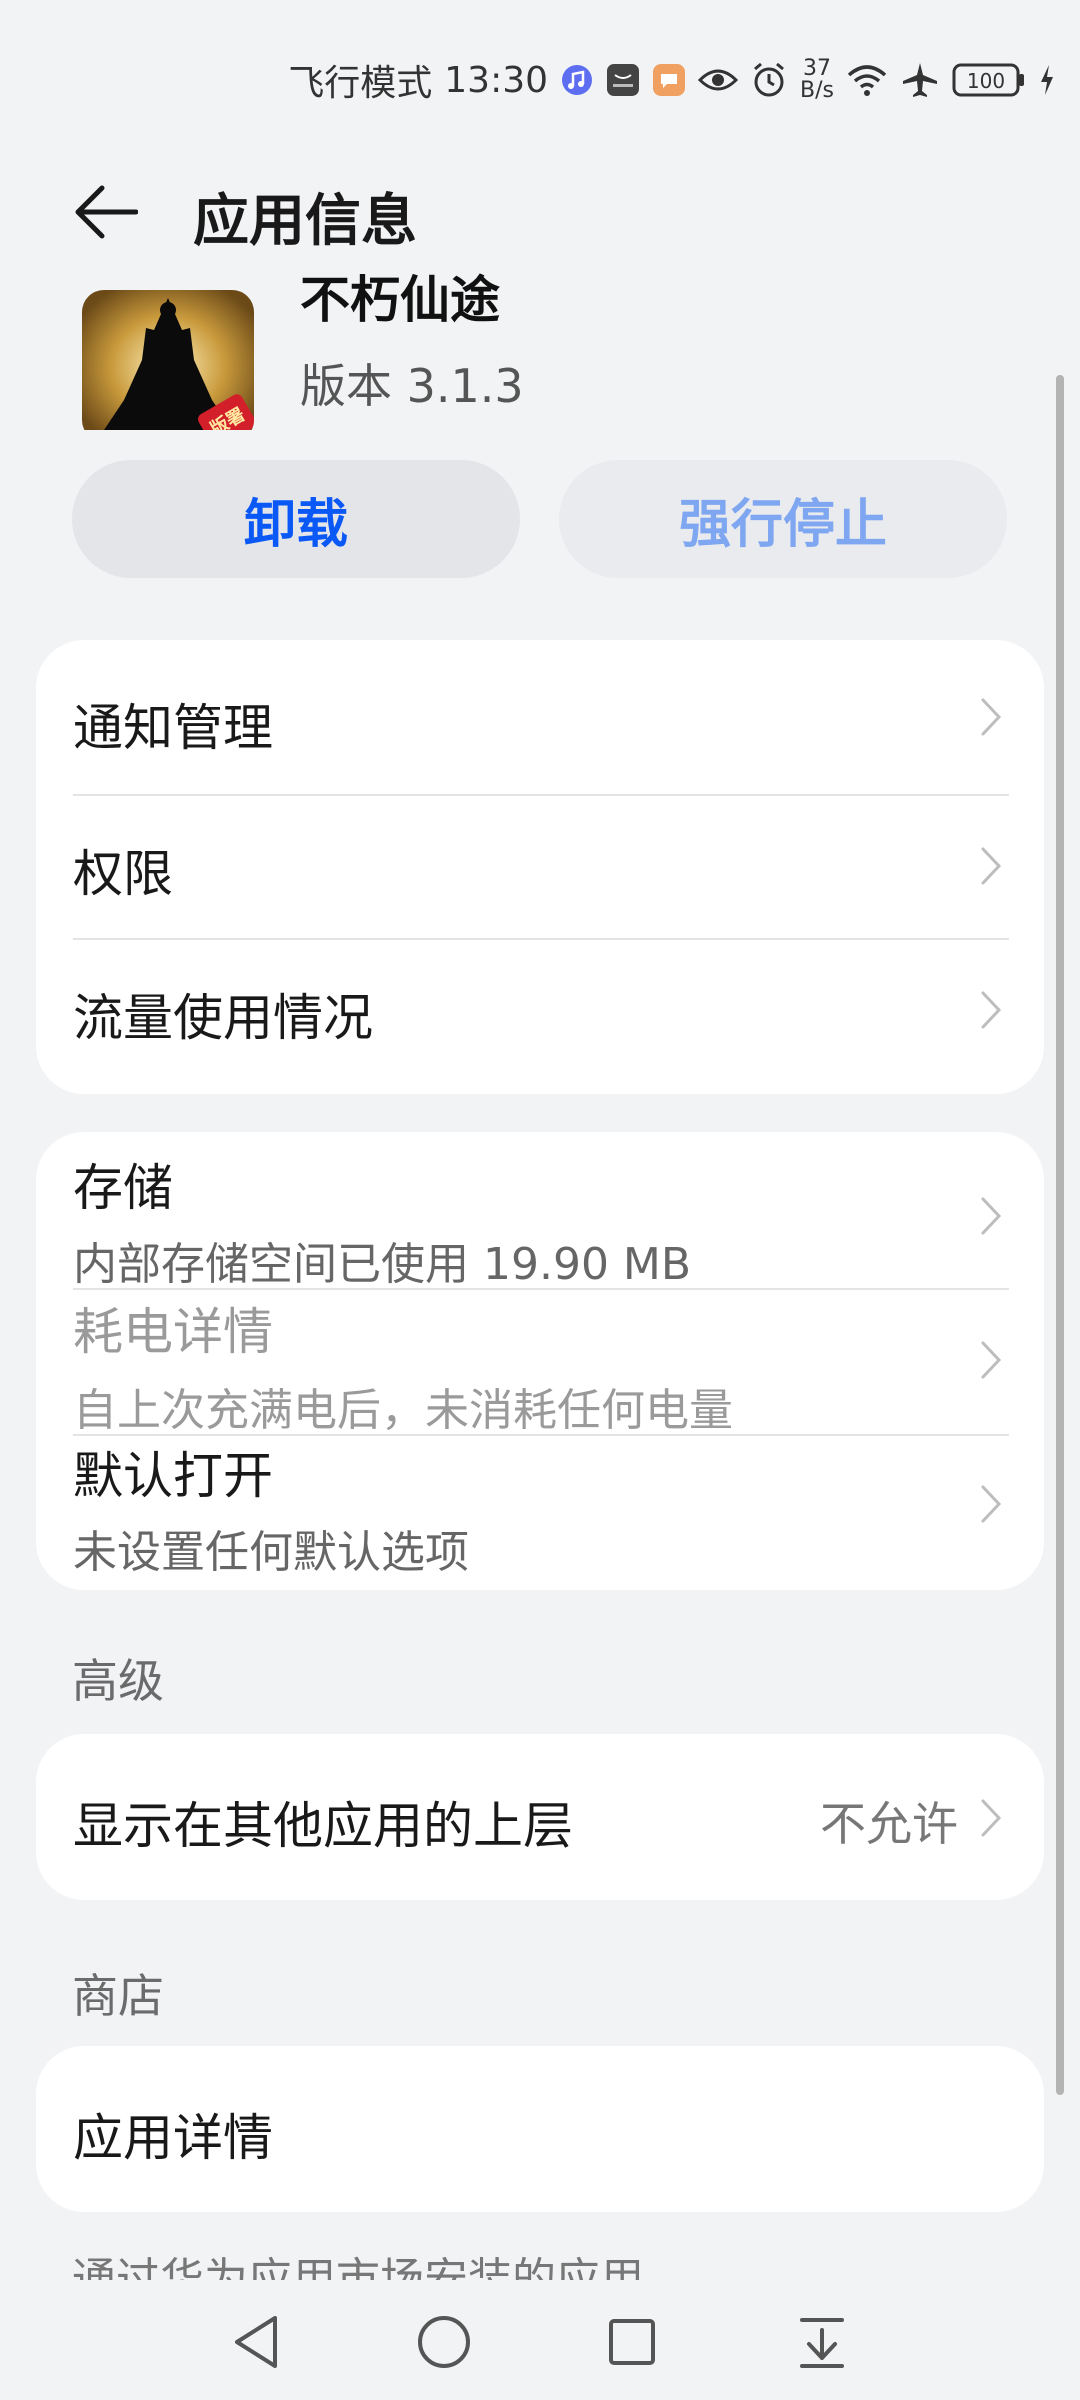 This screenshot has height=2400, width=1080. What do you see at coordinates (400, 300) in the screenshot?
I see `app-name: 不朽仙途` at bounding box center [400, 300].